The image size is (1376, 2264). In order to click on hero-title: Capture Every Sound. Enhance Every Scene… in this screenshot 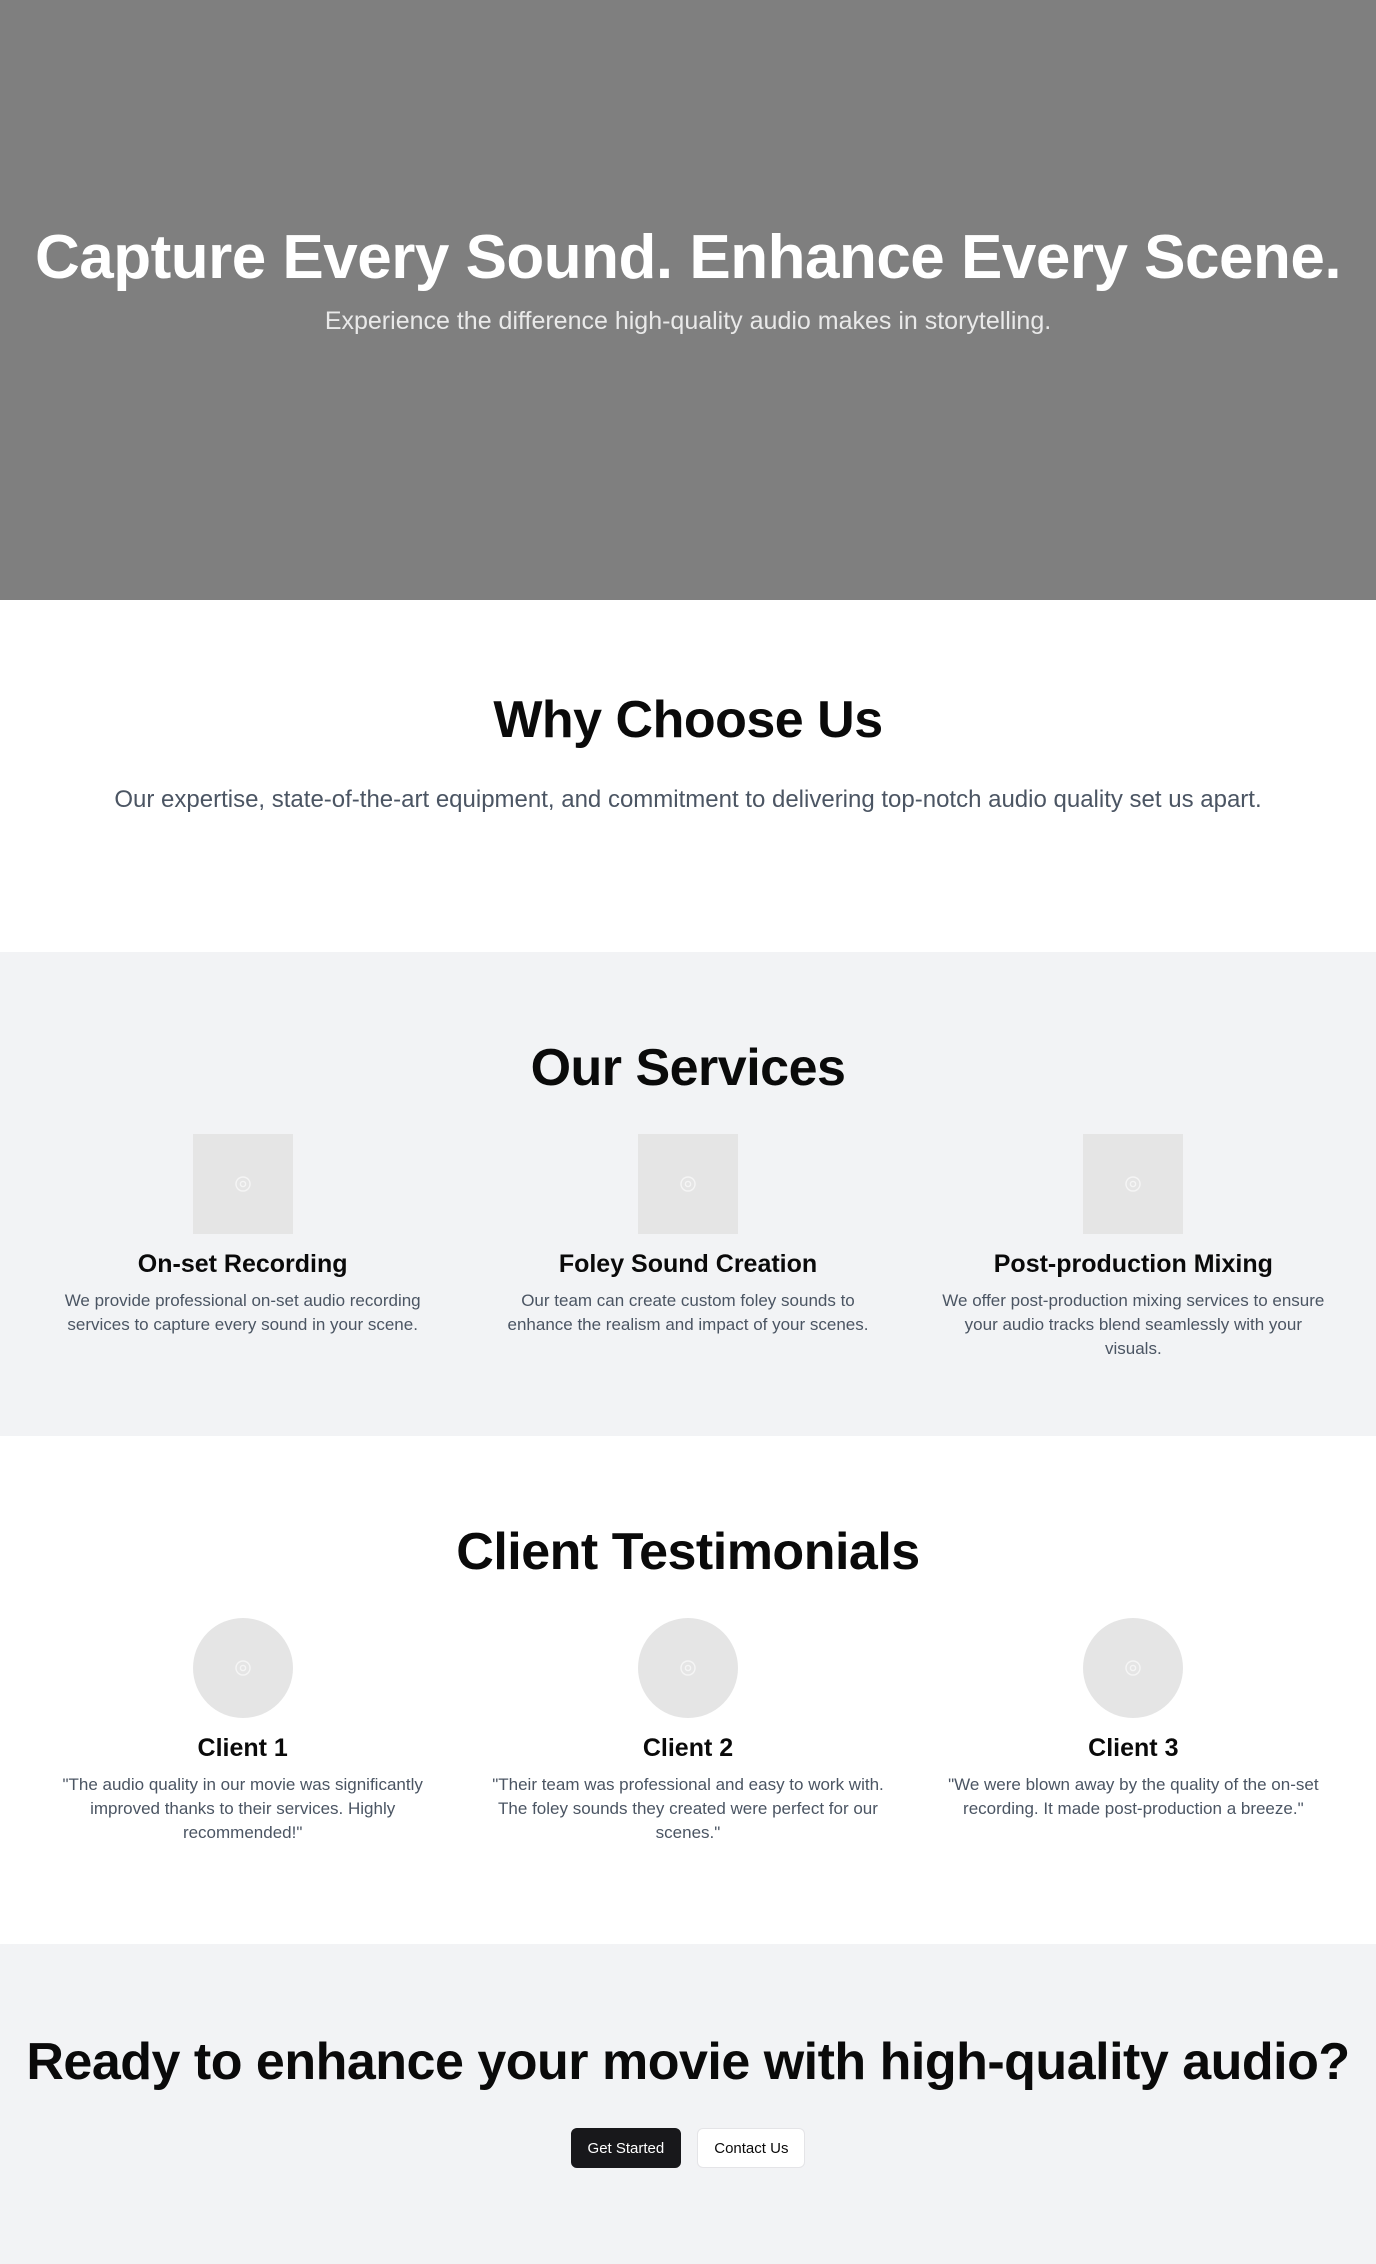, I will do `click(688, 258)`.